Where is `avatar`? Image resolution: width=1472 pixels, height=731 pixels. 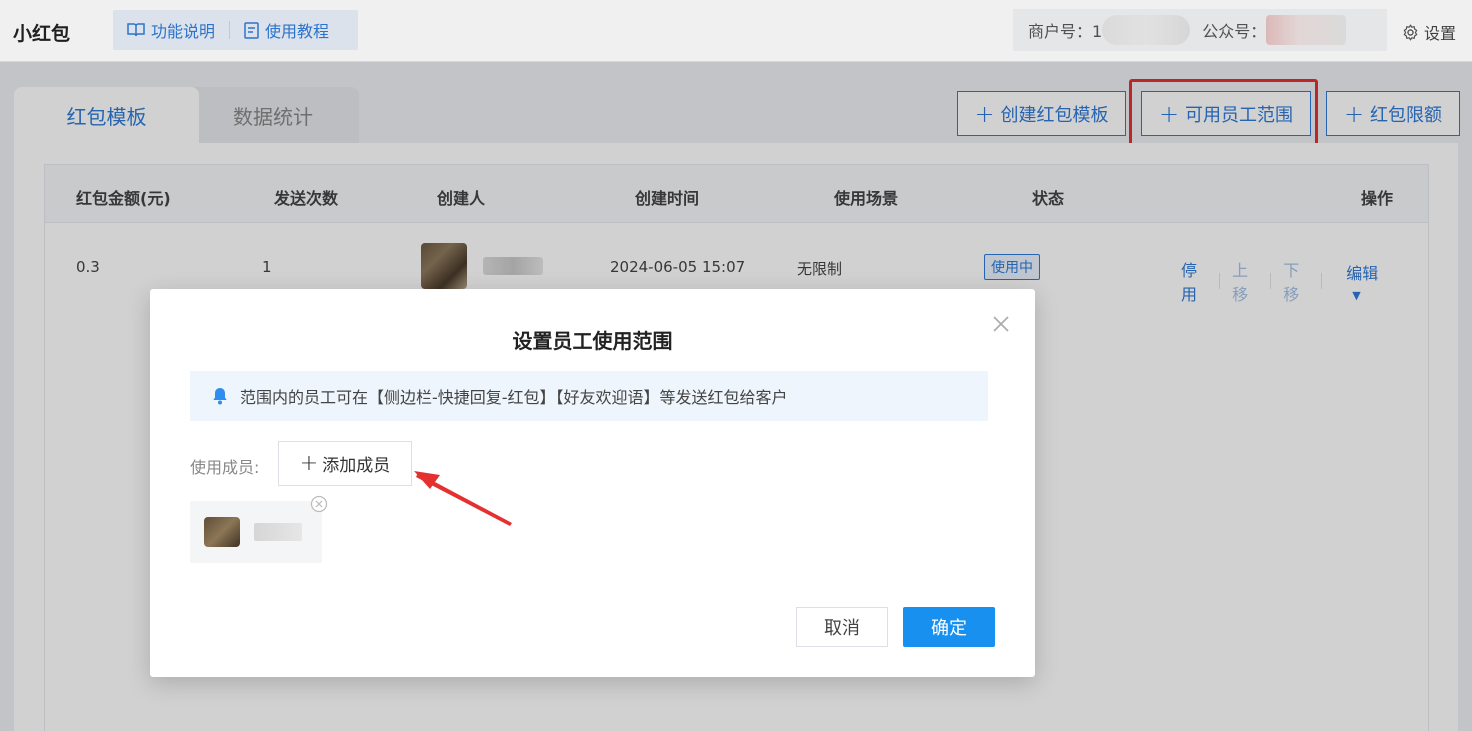
avatar is located at coordinates (222, 532).